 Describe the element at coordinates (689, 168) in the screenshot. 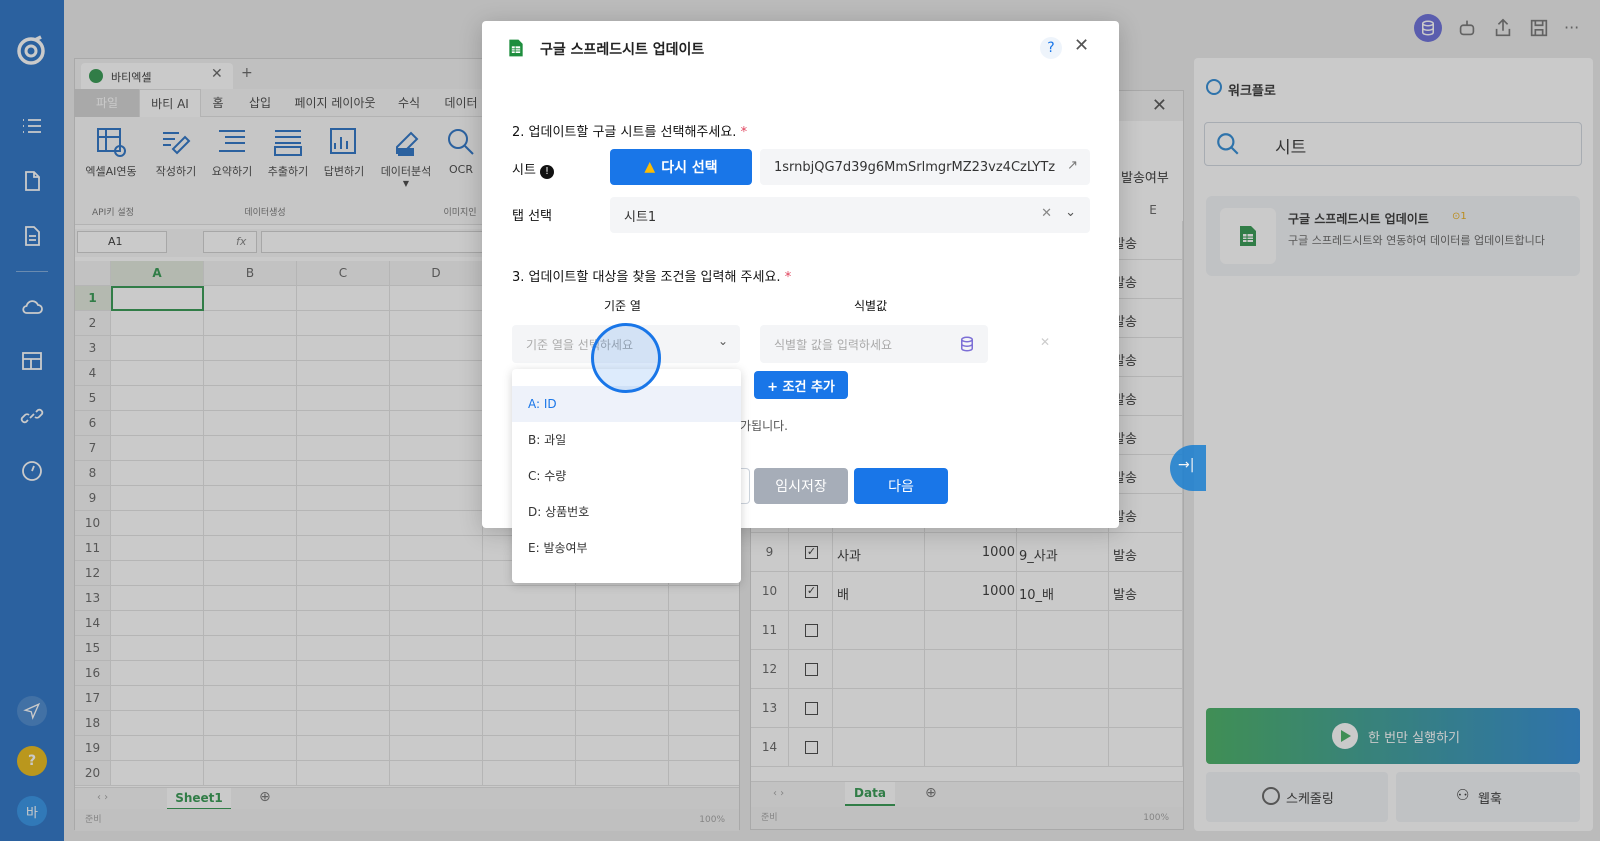

I see `reselect-label: 다시 선택` at that location.